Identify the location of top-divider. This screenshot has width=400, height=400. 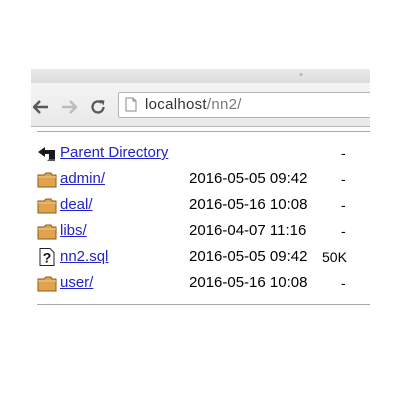
(203, 131).